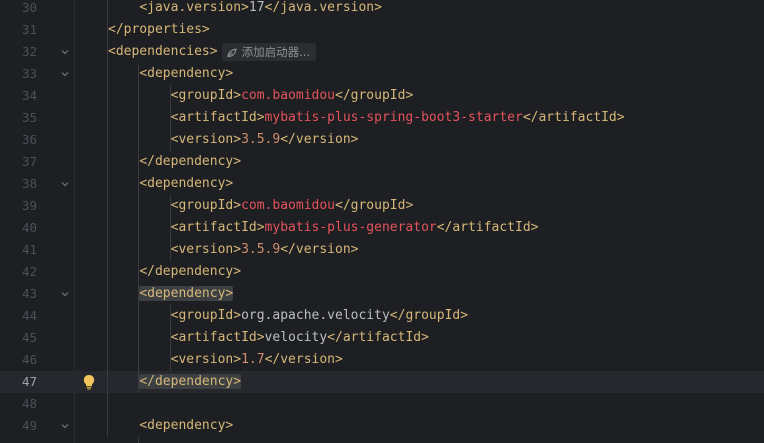  I want to click on line-number: 33, so click(29, 73).